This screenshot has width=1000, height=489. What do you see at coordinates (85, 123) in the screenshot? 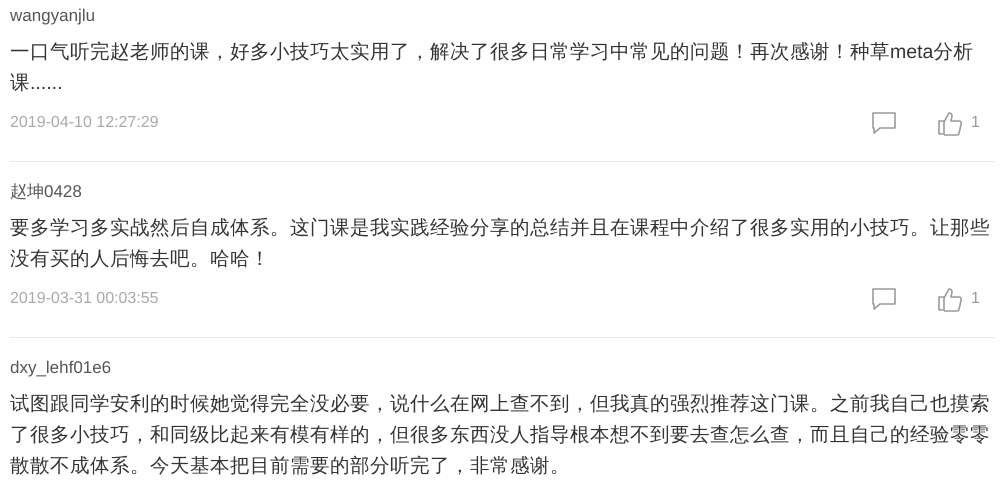
I see `timestamp: 2019-04-10 12:27:29` at bounding box center [85, 123].